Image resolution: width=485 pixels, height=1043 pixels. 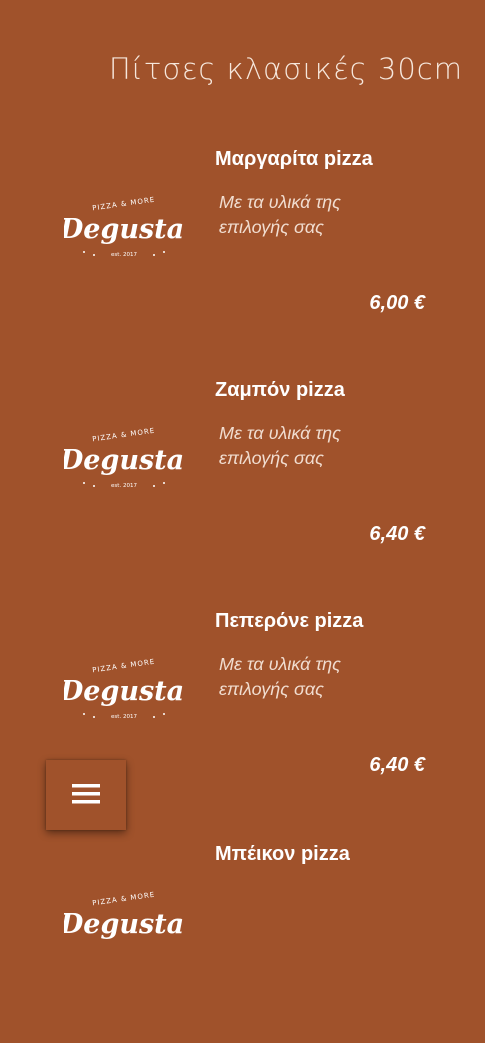 What do you see at coordinates (294, 159) in the screenshot?
I see `menu-item-name: Μαργαρίτα pizza` at bounding box center [294, 159].